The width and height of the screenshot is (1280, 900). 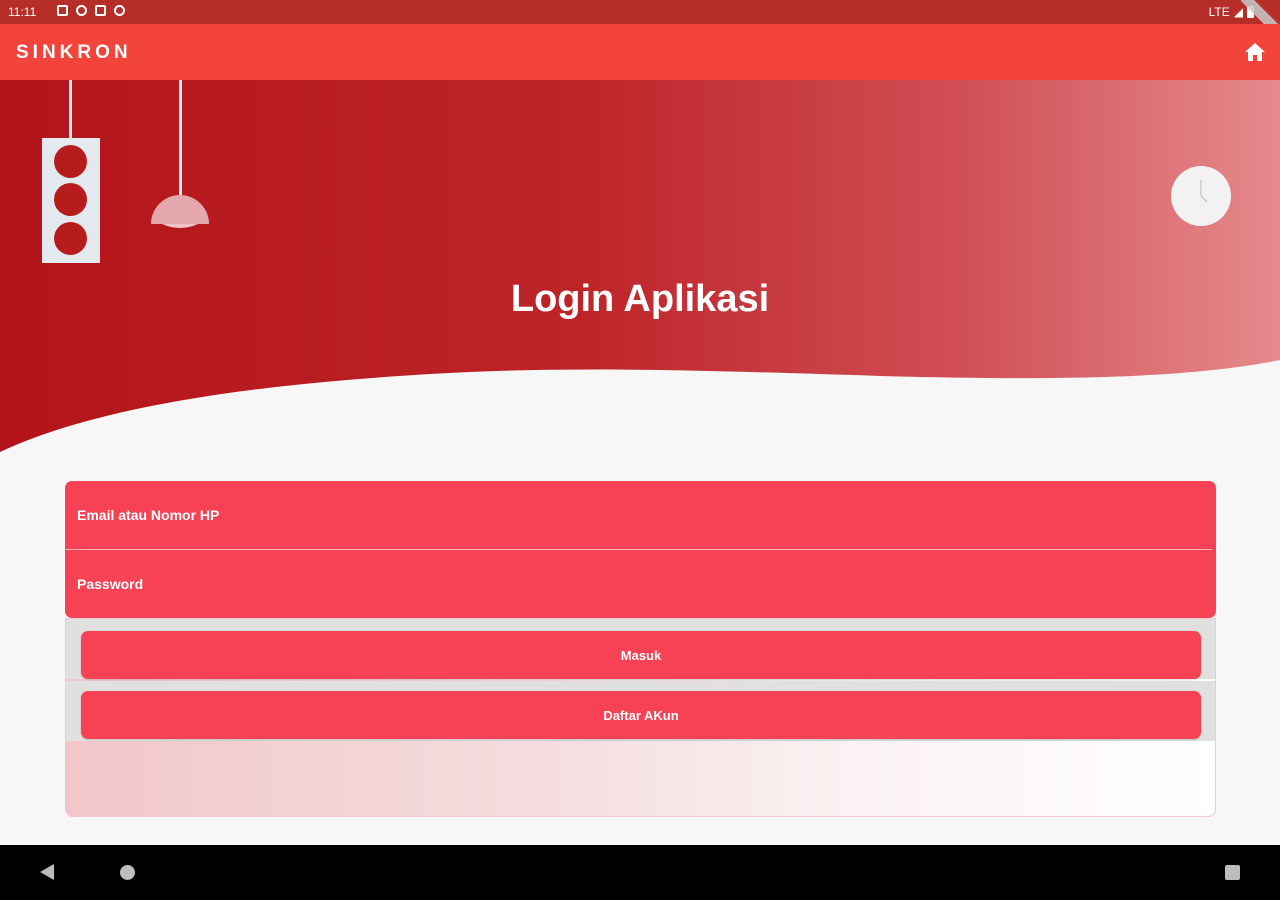 I want to click on page-title: Login Aplikasi, so click(x=640, y=299).